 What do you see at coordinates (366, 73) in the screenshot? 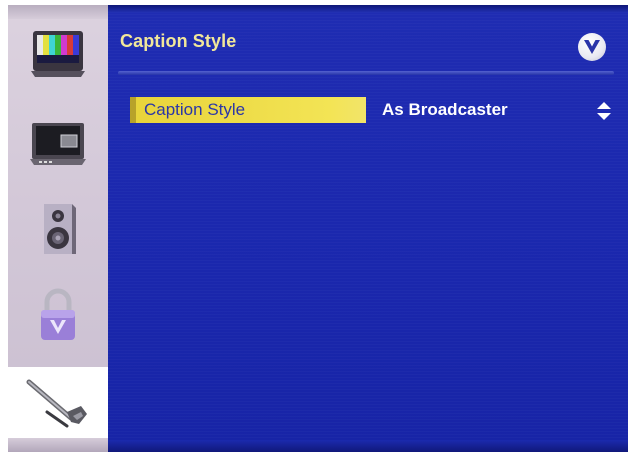
I see `title-divider` at bounding box center [366, 73].